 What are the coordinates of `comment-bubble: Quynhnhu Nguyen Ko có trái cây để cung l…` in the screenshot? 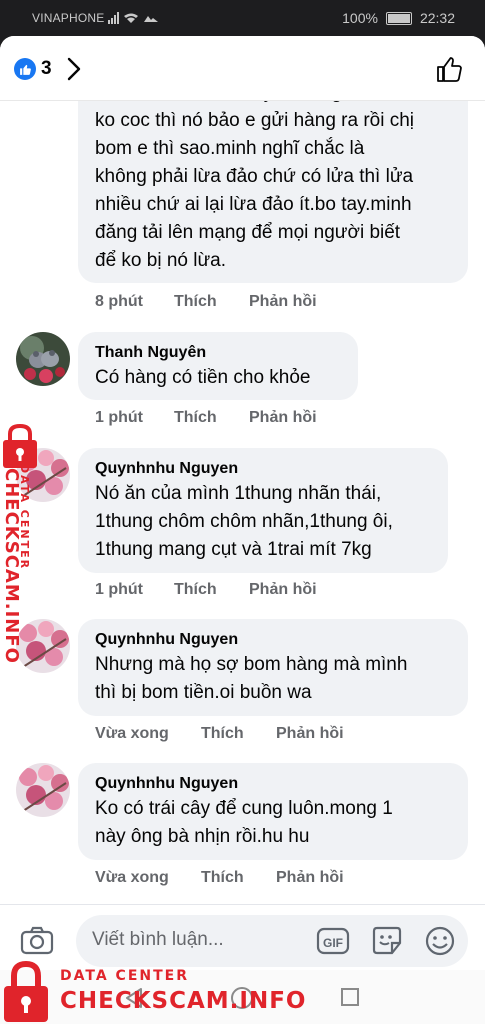 It's located at (273, 811).